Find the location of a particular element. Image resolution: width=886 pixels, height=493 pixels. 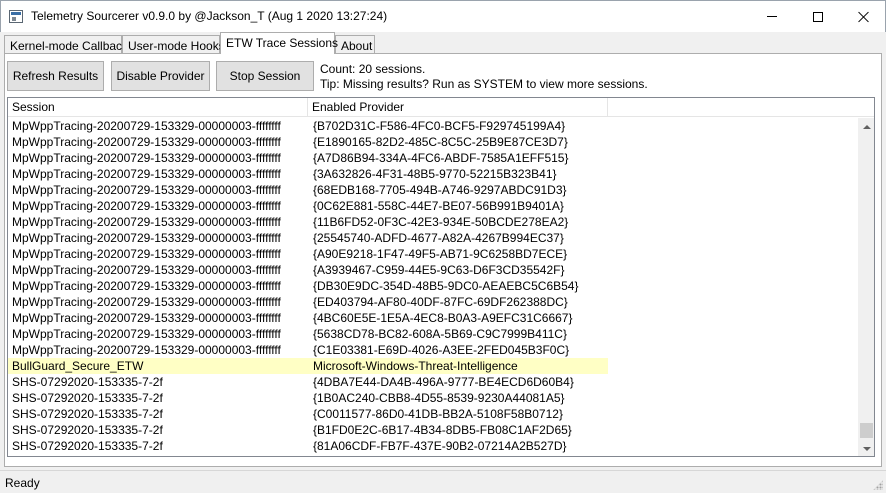

minimize-button is located at coordinates (772, 16).